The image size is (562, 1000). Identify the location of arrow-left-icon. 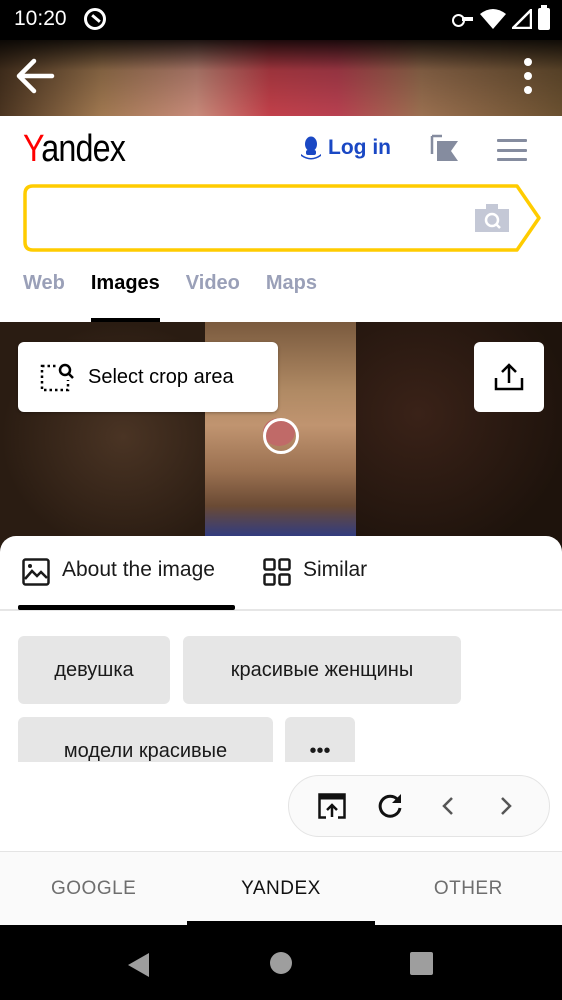
(35, 76).